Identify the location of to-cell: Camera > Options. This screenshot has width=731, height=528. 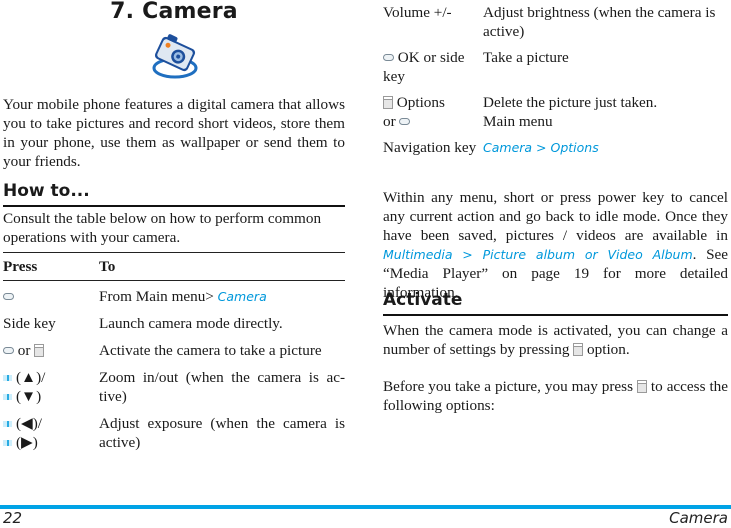
(605, 147).